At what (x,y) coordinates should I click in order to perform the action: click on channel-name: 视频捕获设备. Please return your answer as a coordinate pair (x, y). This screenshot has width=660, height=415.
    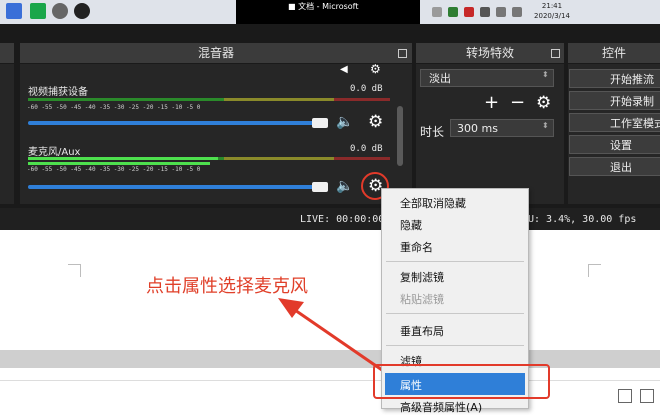
    Looking at the image, I should click on (58, 92).